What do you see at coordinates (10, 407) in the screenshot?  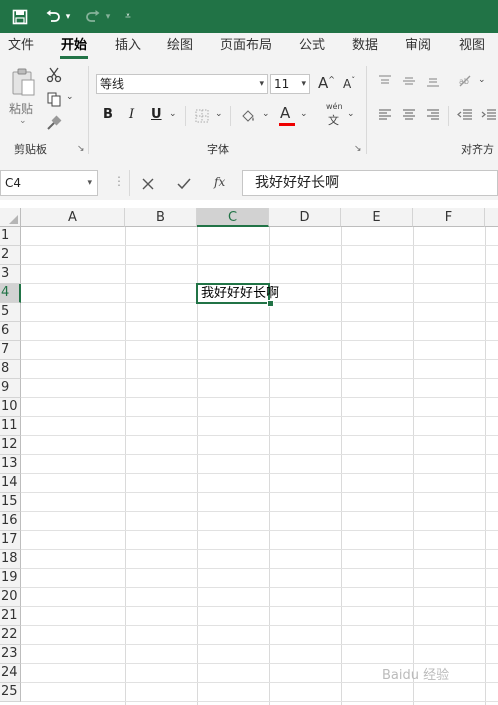 I see `row-header-10: 10` at bounding box center [10, 407].